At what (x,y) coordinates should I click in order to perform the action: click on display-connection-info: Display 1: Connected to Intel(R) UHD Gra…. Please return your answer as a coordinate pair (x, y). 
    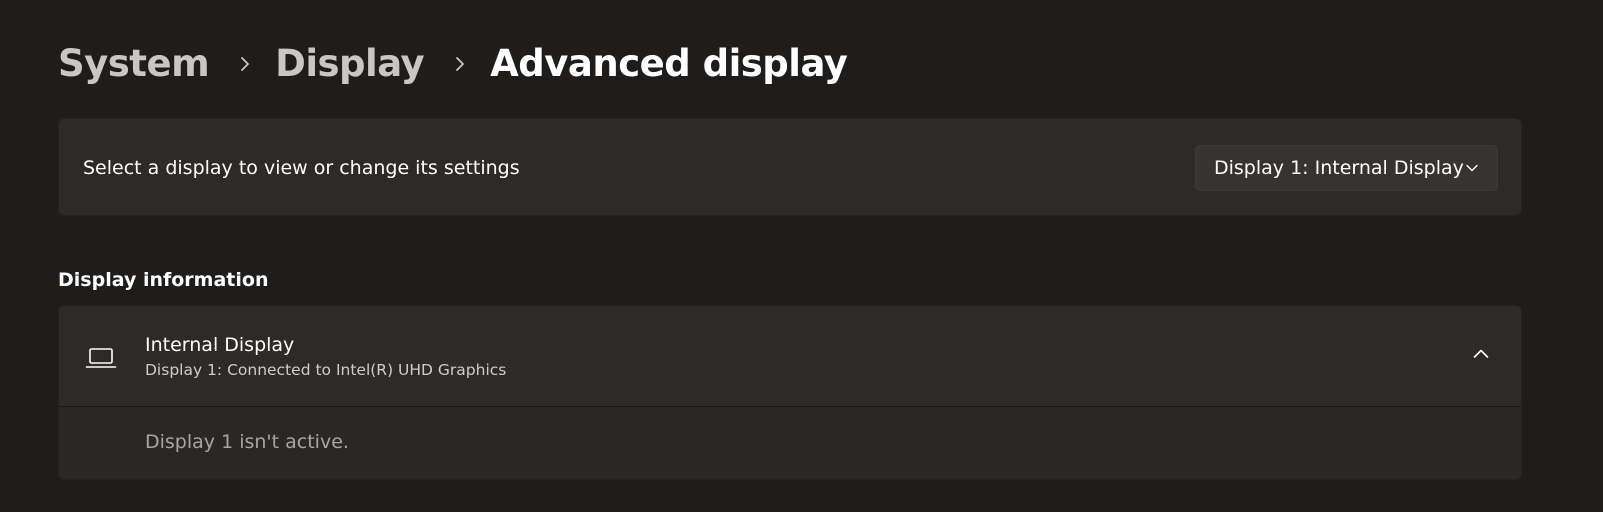
    Looking at the image, I should click on (326, 370).